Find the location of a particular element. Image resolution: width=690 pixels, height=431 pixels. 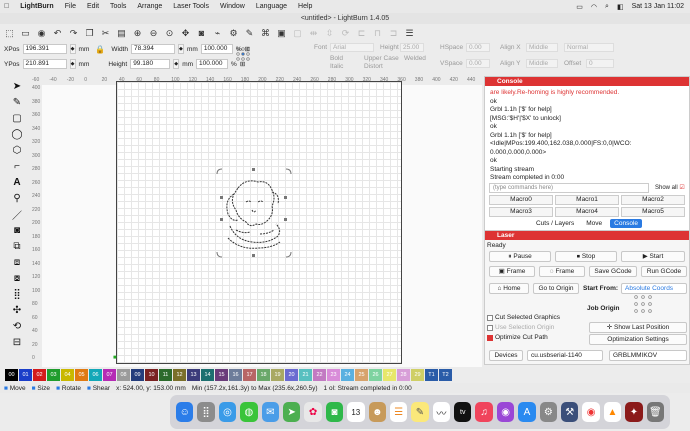

color-swatch-19: 19 is located at coordinates (277, 374).